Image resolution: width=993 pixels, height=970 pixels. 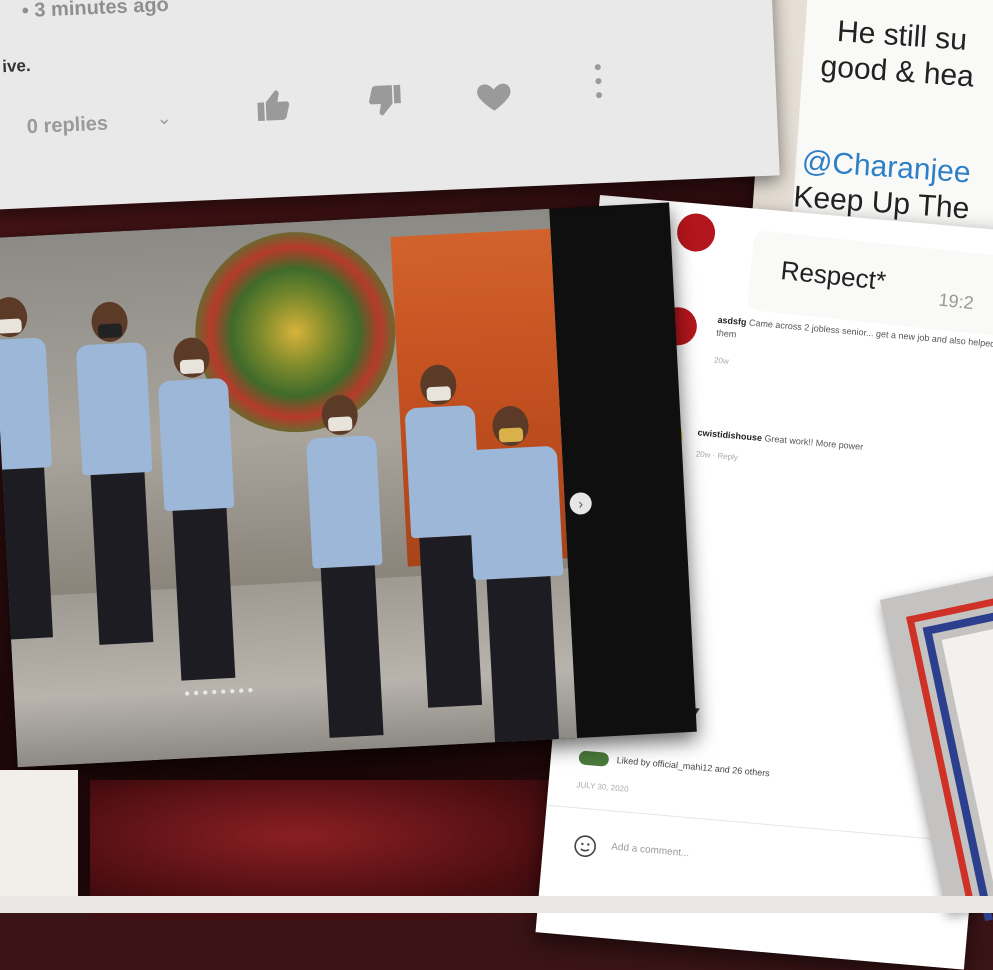 What do you see at coordinates (761, 824) in the screenshot?
I see `divider` at bounding box center [761, 824].